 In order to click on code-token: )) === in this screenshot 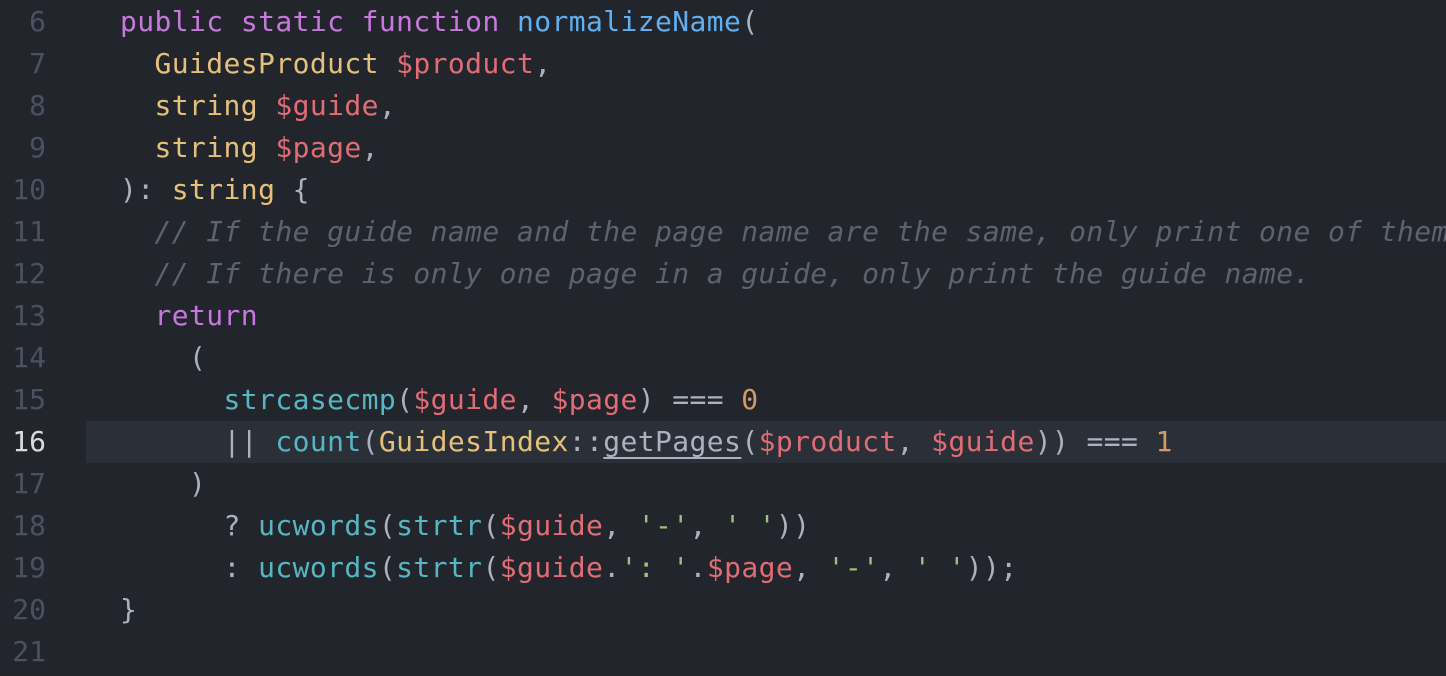, I will do `click(1095, 441)`.